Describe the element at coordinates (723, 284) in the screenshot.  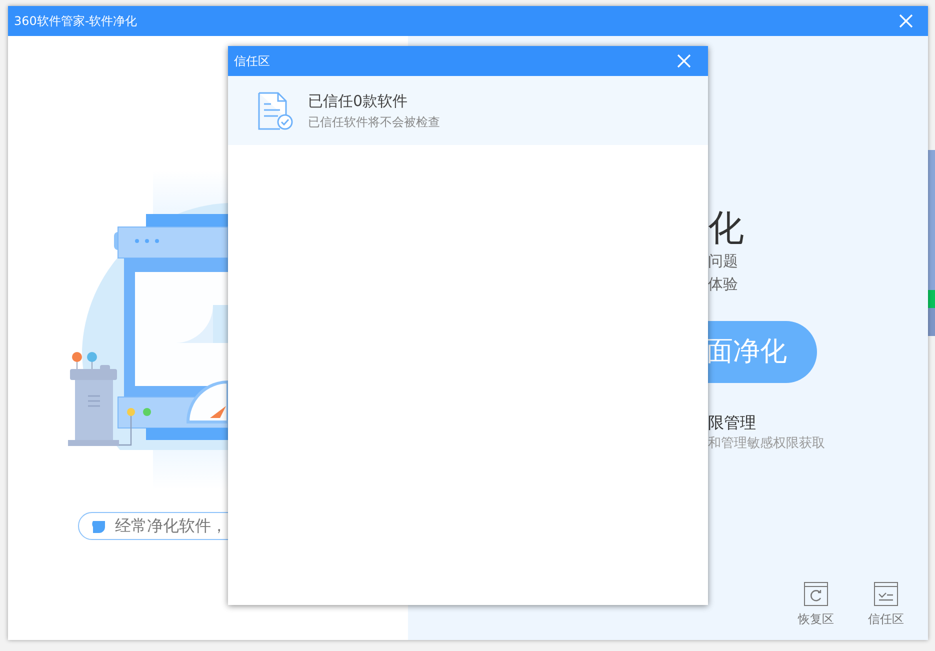
I see `description-text: 体验` at that location.